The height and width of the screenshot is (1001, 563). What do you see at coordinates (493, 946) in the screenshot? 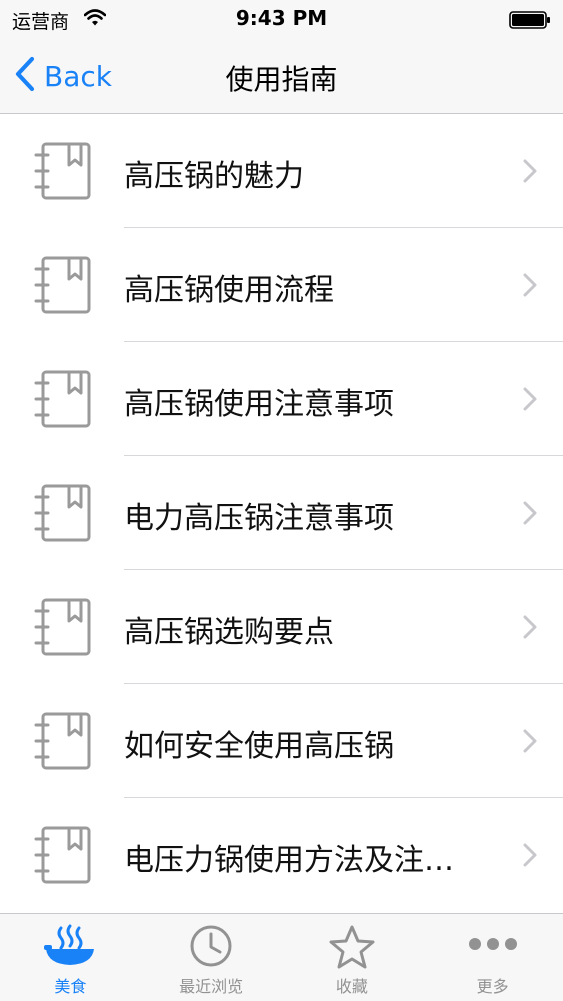
I see `more-dots-icon` at bounding box center [493, 946].